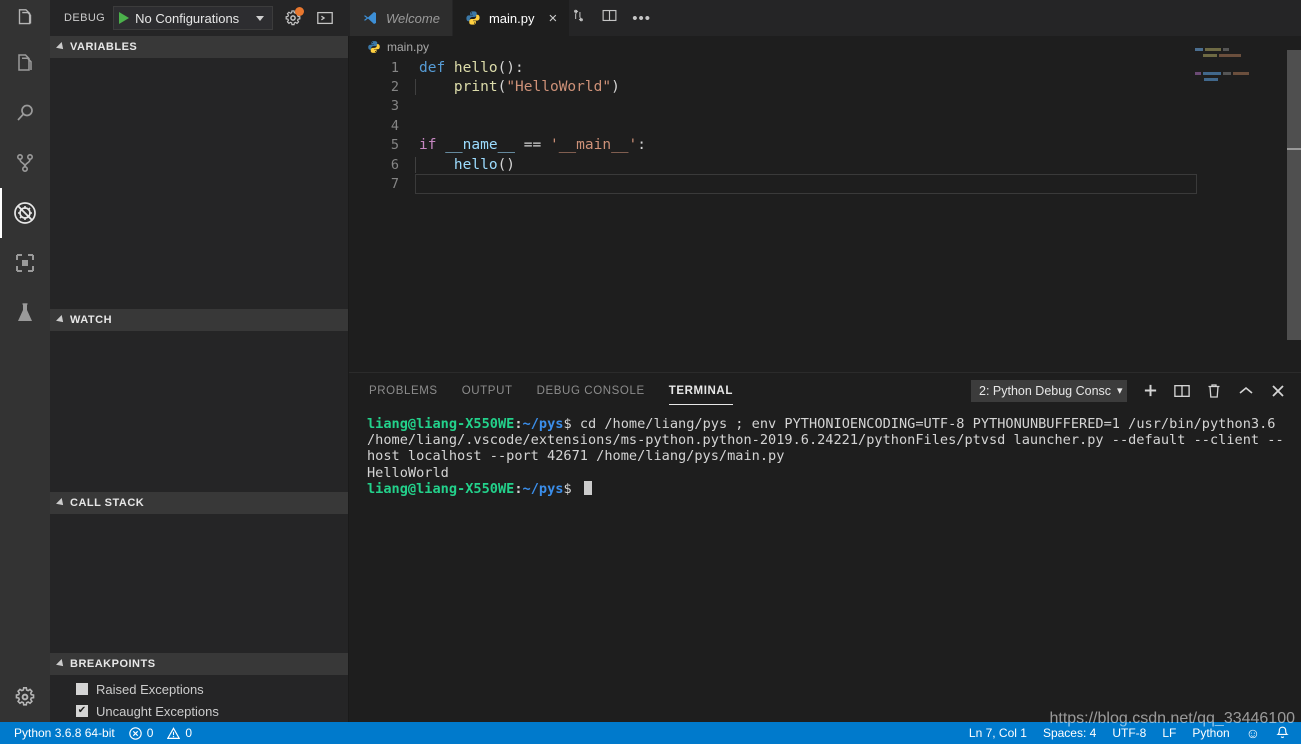  What do you see at coordinates (1278, 391) in the screenshot?
I see `close-panel-icon` at bounding box center [1278, 391].